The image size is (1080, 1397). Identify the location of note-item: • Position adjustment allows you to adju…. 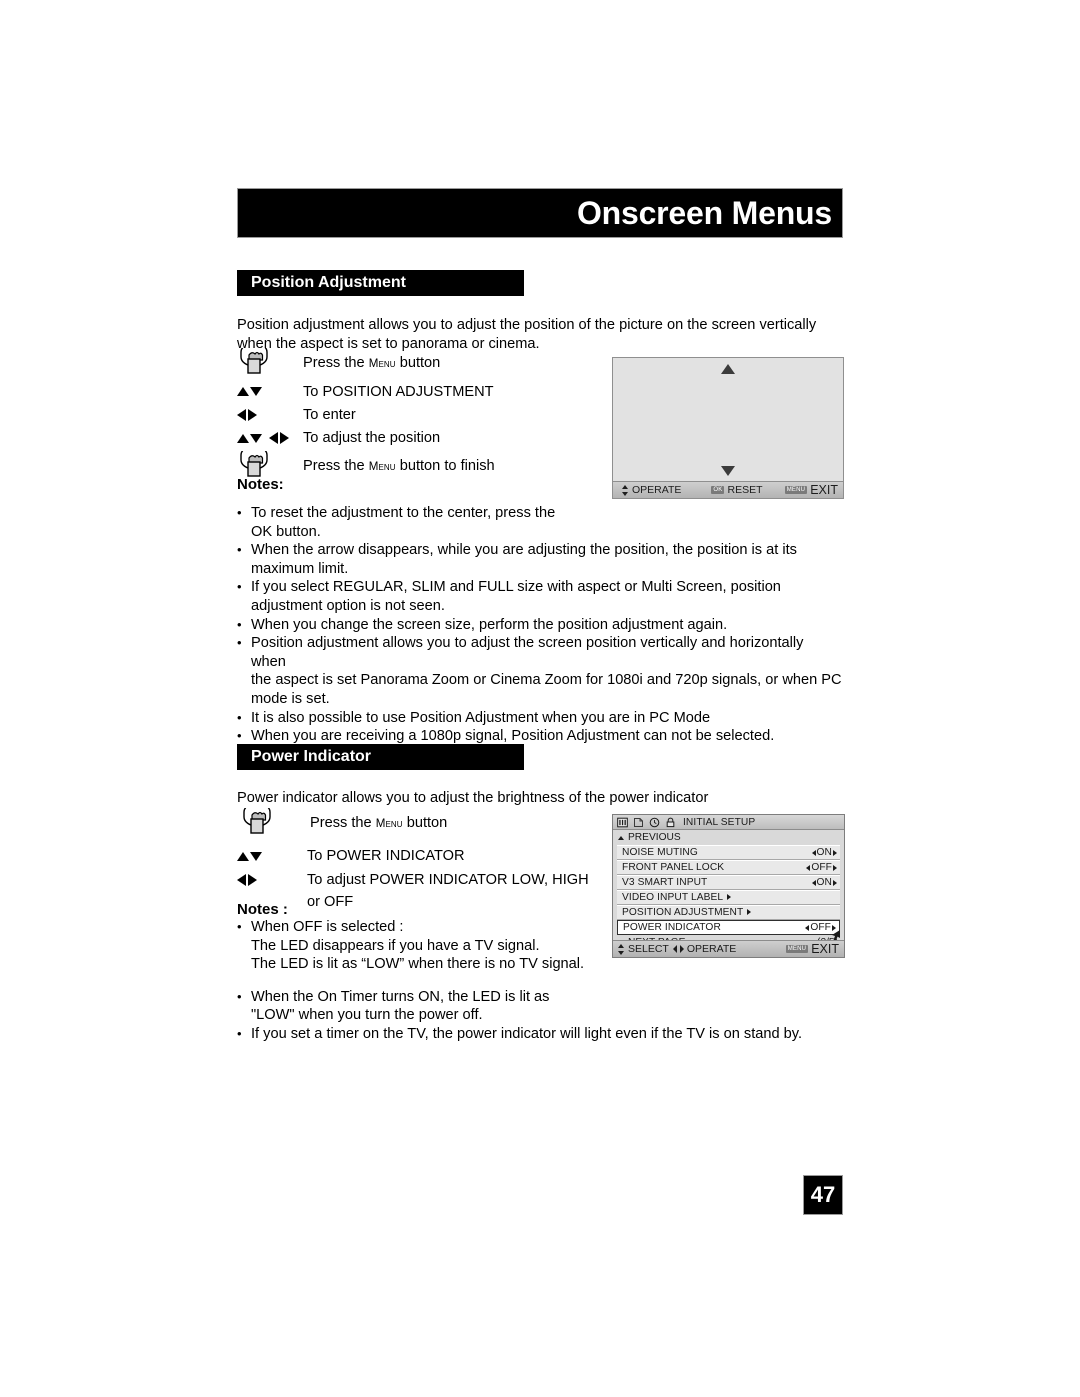
(539, 671).